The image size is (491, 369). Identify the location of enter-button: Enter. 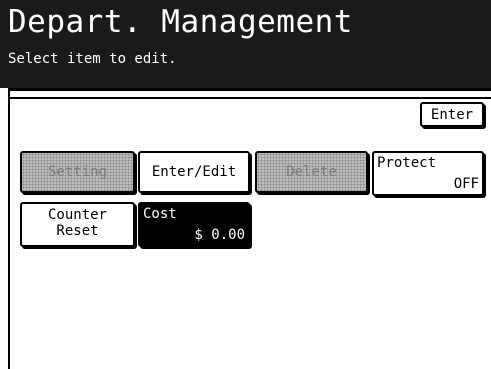
(452, 114).